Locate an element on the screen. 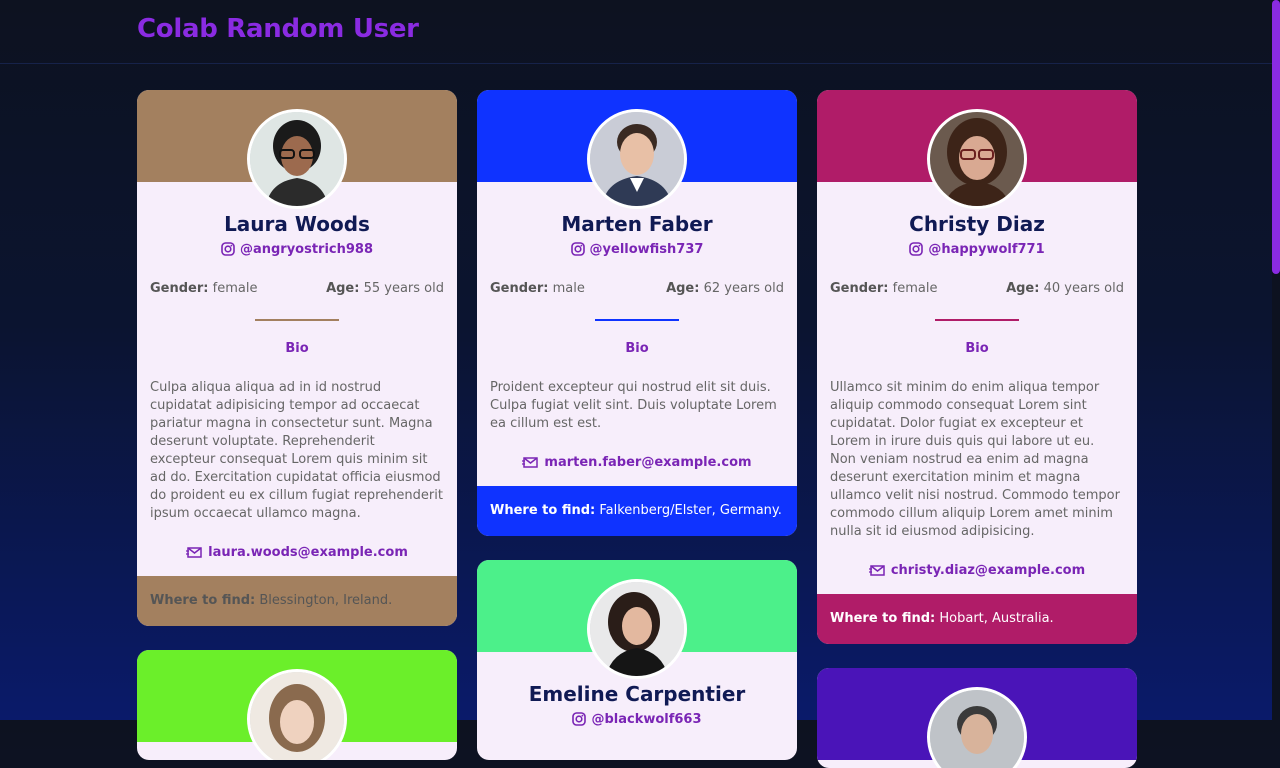  user-meta: Gender: female Age: 40 years old is located at coordinates (977, 290).